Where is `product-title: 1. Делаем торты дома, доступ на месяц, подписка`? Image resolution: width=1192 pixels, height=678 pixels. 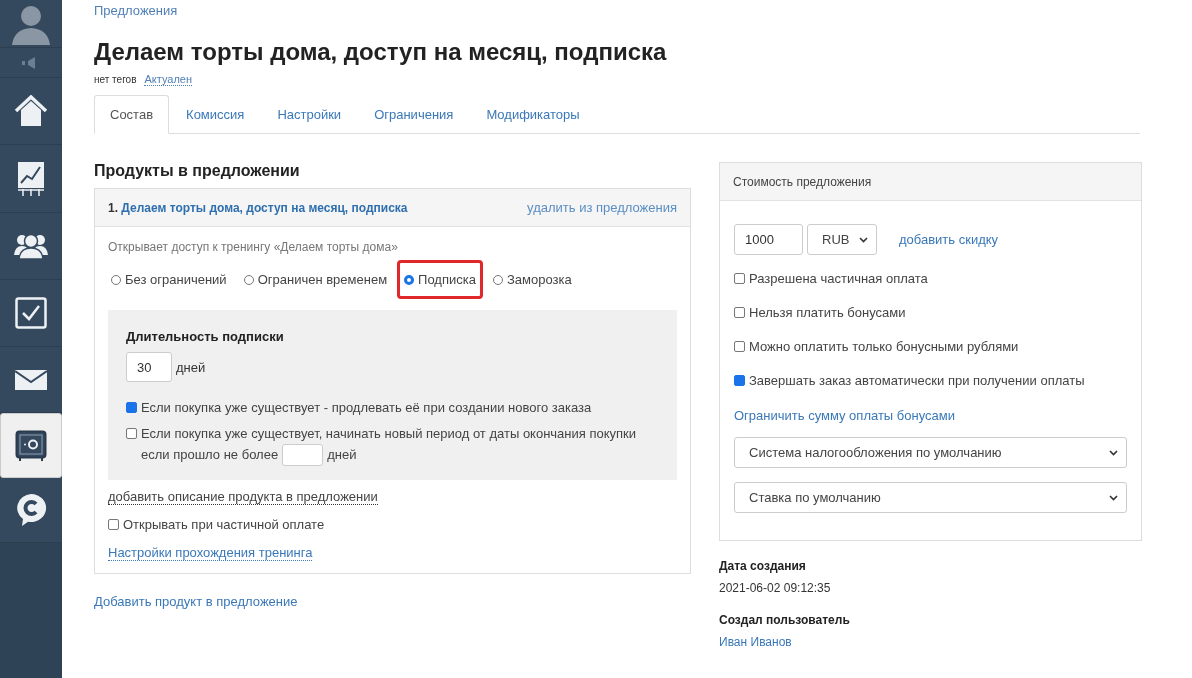
product-title: 1. Делаем торты дома, доступ на месяц, подписка is located at coordinates (258, 207).